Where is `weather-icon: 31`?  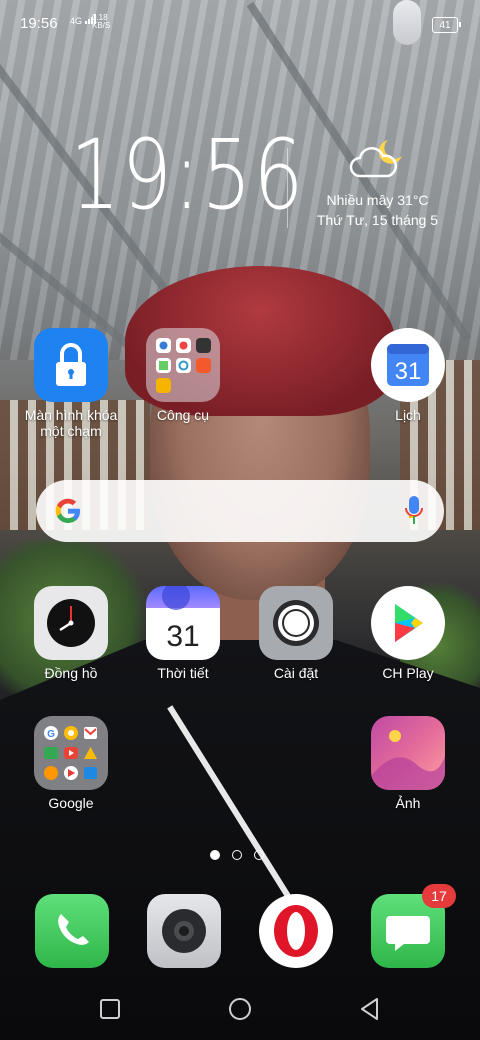 weather-icon: 31 is located at coordinates (183, 623).